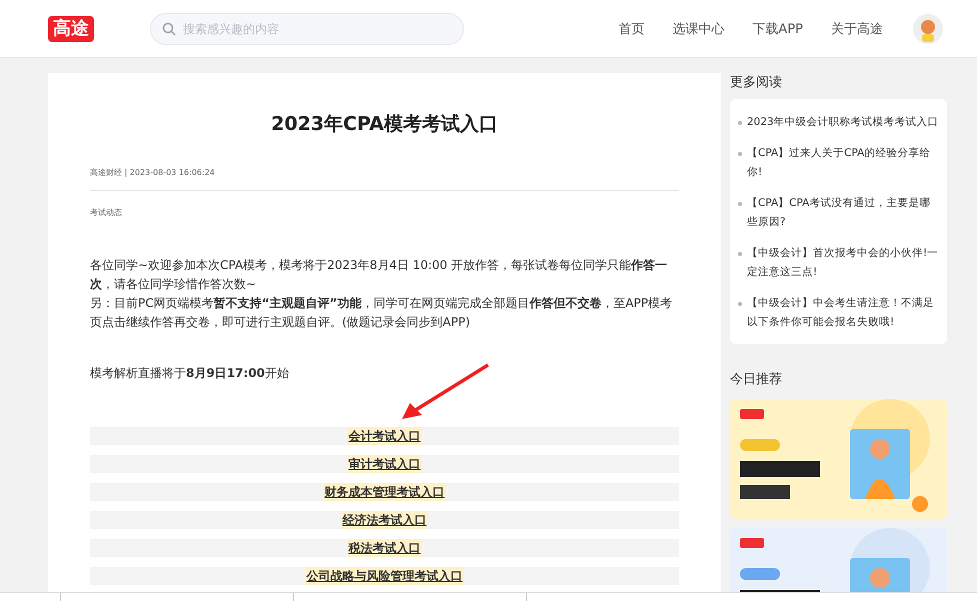  Describe the element at coordinates (698, 29) in the screenshot. I see `nav-link: 选课中心` at that location.